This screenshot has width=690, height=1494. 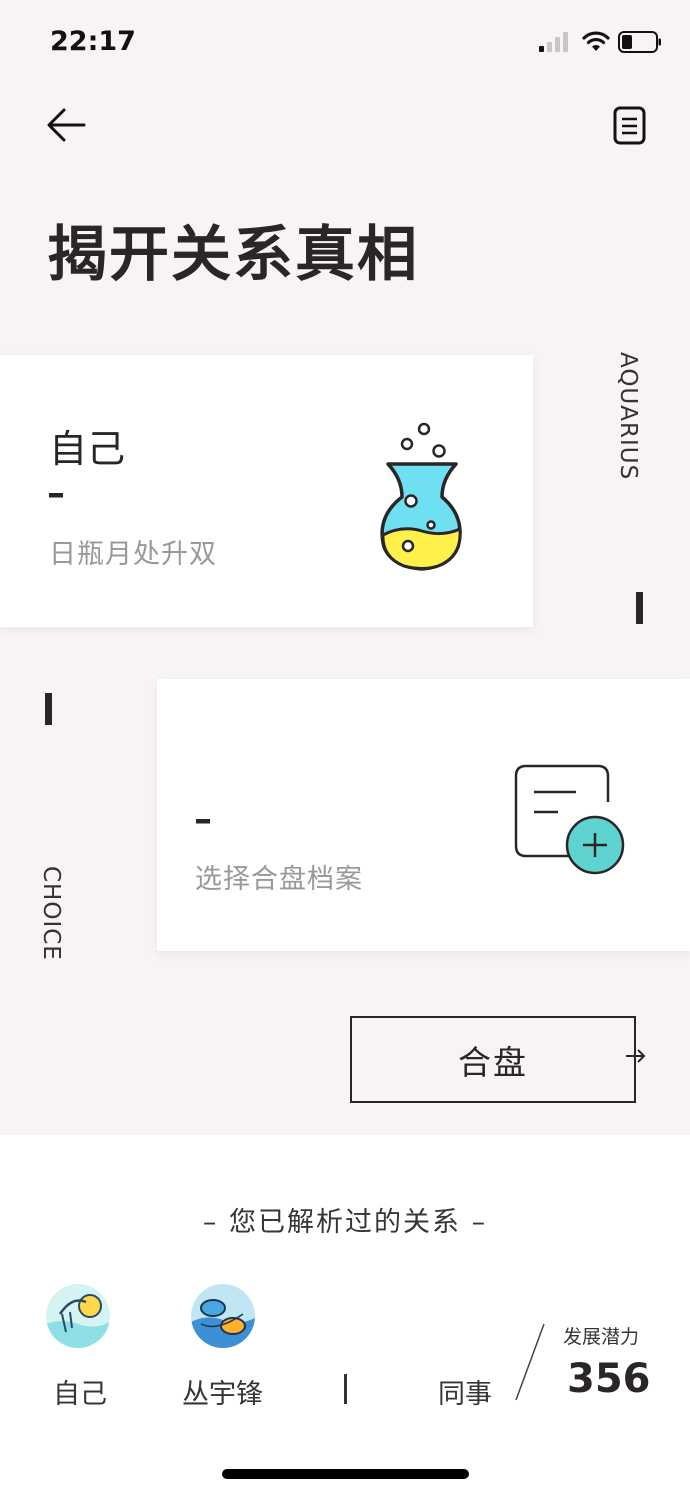 I want to click on wifi-icon, so click(x=596, y=41).